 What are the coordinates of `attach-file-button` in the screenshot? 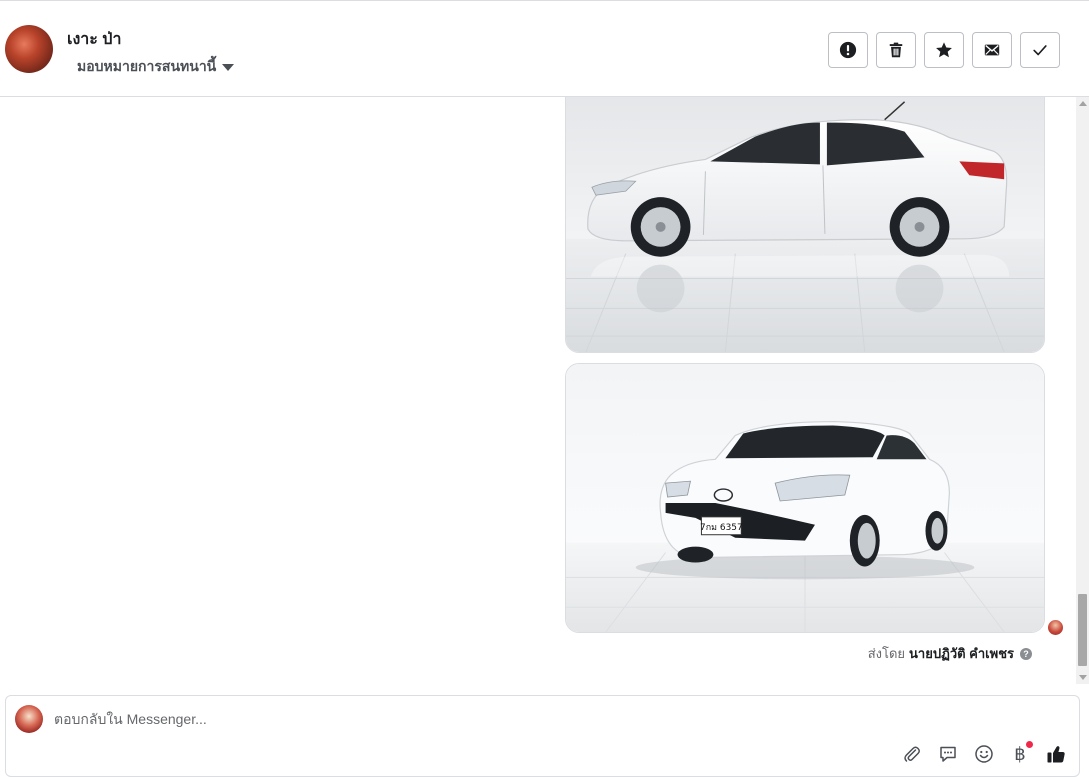 It's located at (912, 754).